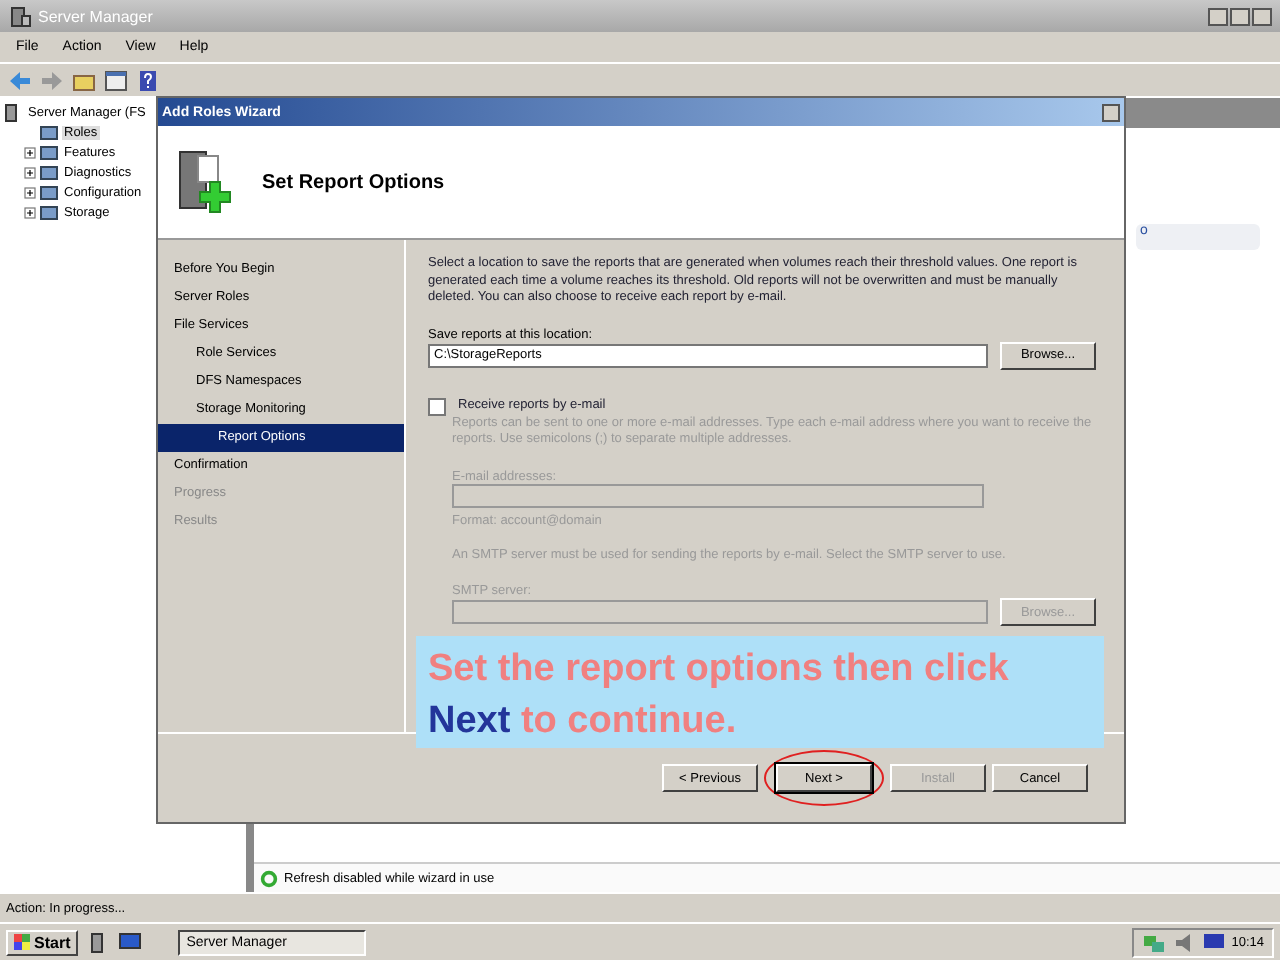 The image size is (1280, 960). Describe the element at coordinates (353, 182) in the screenshot. I see `page-heading: Set Report Options` at that location.